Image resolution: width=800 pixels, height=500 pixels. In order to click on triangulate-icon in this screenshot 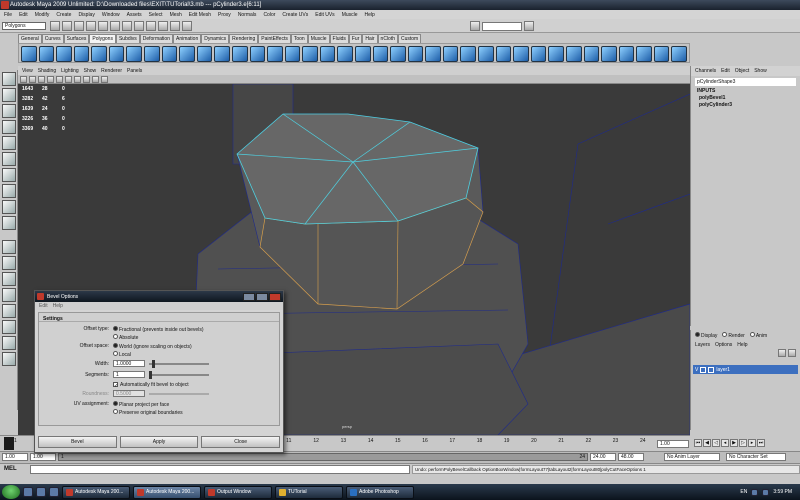, I will do `click(380, 54)`.